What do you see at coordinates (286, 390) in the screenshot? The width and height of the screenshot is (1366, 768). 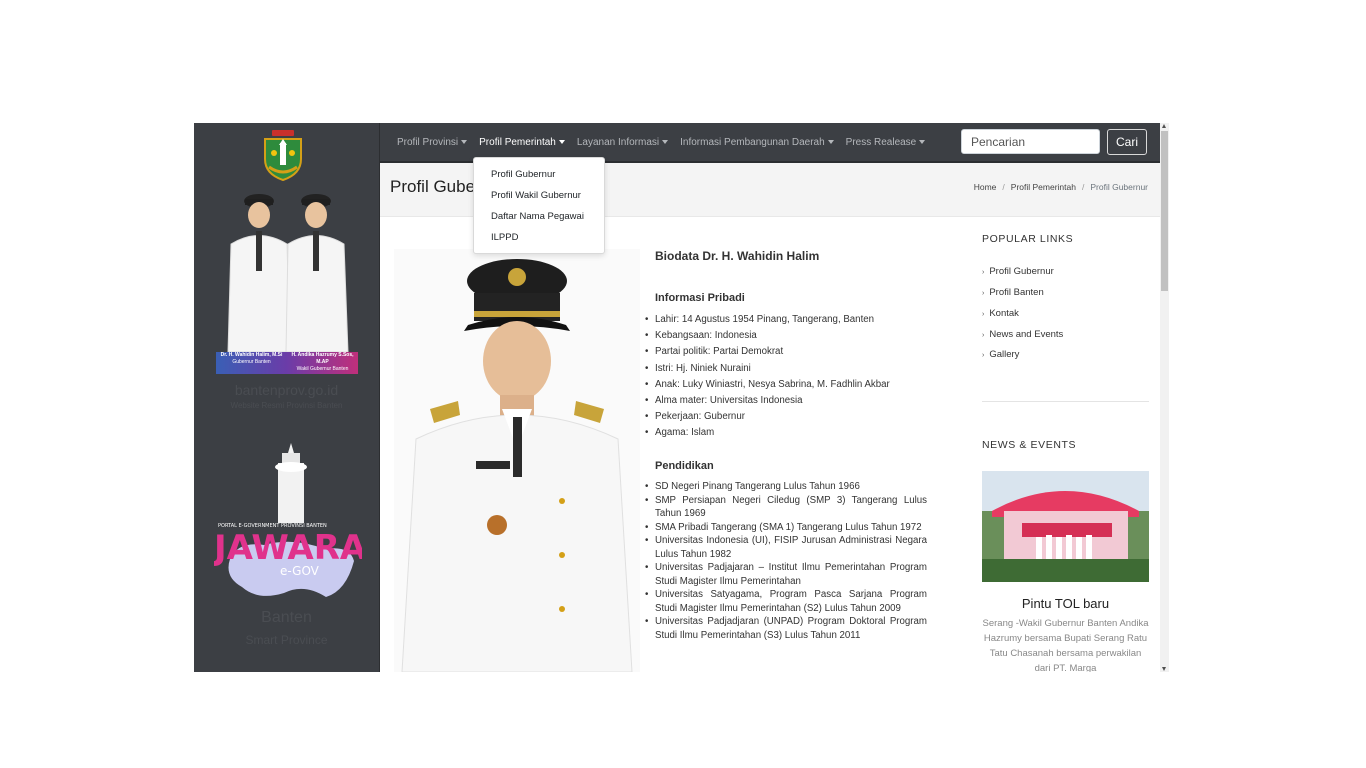 I see `site-url: bantenprov.go.id` at bounding box center [286, 390].